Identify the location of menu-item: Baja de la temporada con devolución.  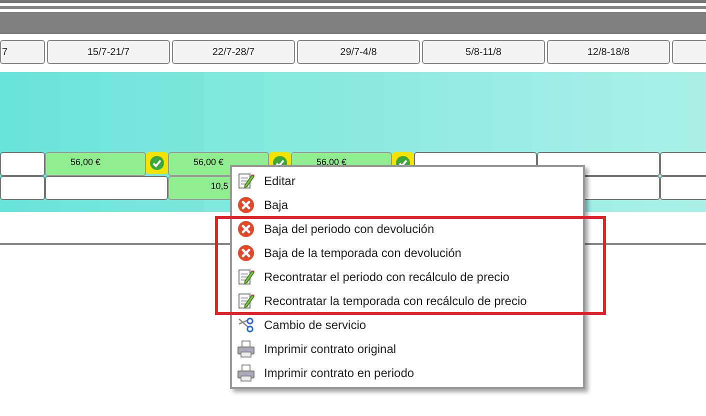
(407, 253).